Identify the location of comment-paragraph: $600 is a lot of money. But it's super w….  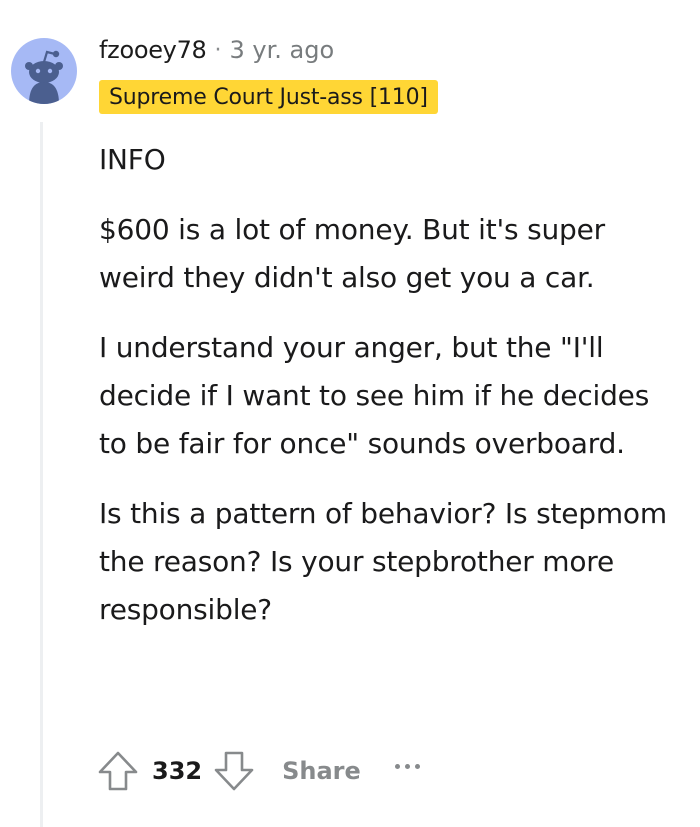
(352, 253).